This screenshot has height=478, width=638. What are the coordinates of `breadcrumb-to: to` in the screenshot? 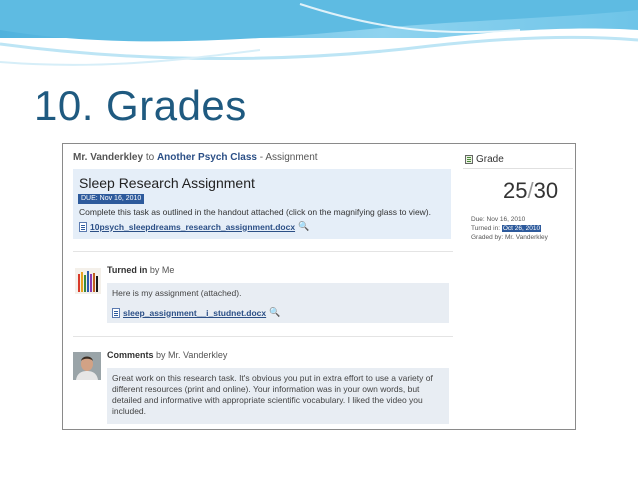 It's located at (150, 157).